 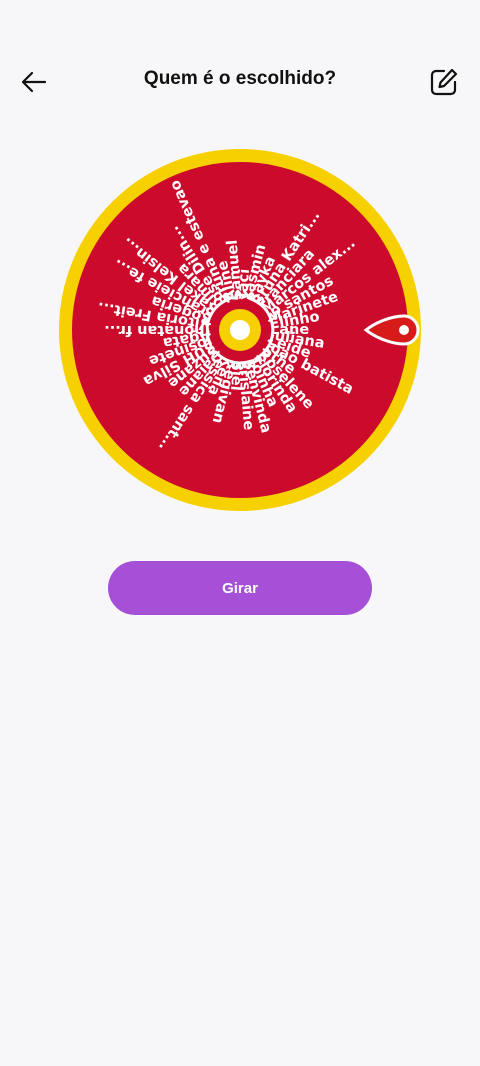 What do you see at coordinates (240, 588) in the screenshot?
I see `spin-button: Girar` at bounding box center [240, 588].